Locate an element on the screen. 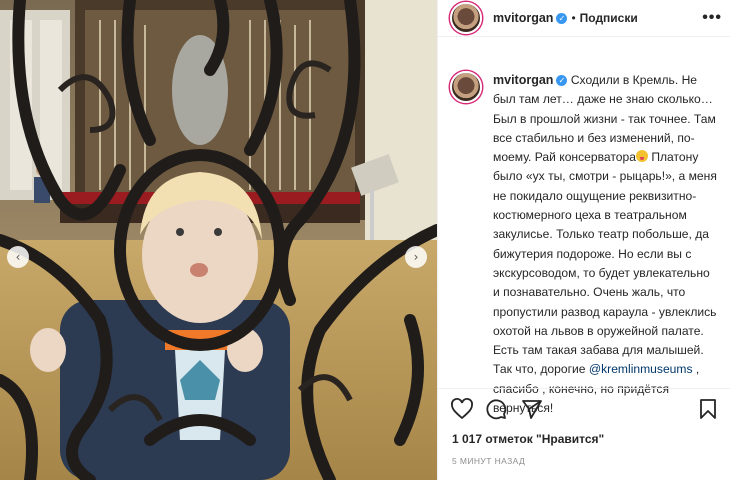 This screenshot has height=480, width=730. next-photo-button: › is located at coordinates (416, 257).